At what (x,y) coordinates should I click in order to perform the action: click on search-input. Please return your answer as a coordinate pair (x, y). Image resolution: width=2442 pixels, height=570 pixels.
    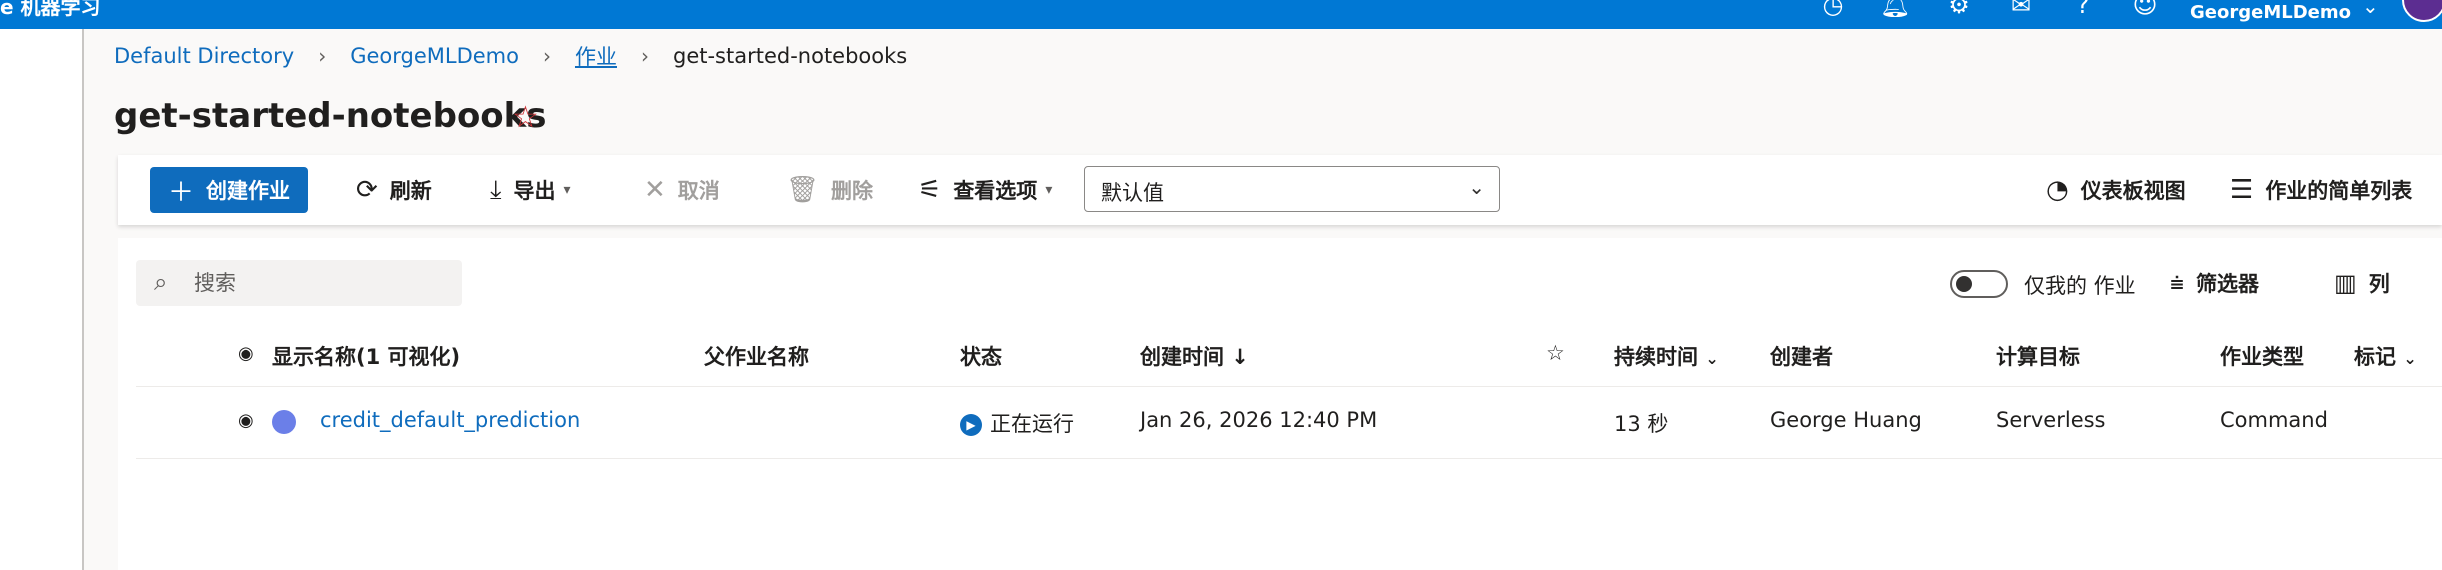
    Looking at the image, I should click on (319, 283).